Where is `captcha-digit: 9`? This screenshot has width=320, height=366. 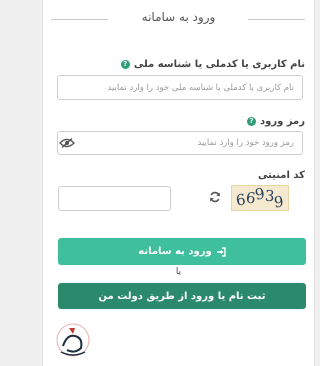 captcha-digit: 9 is located at coordinates (279, 202).